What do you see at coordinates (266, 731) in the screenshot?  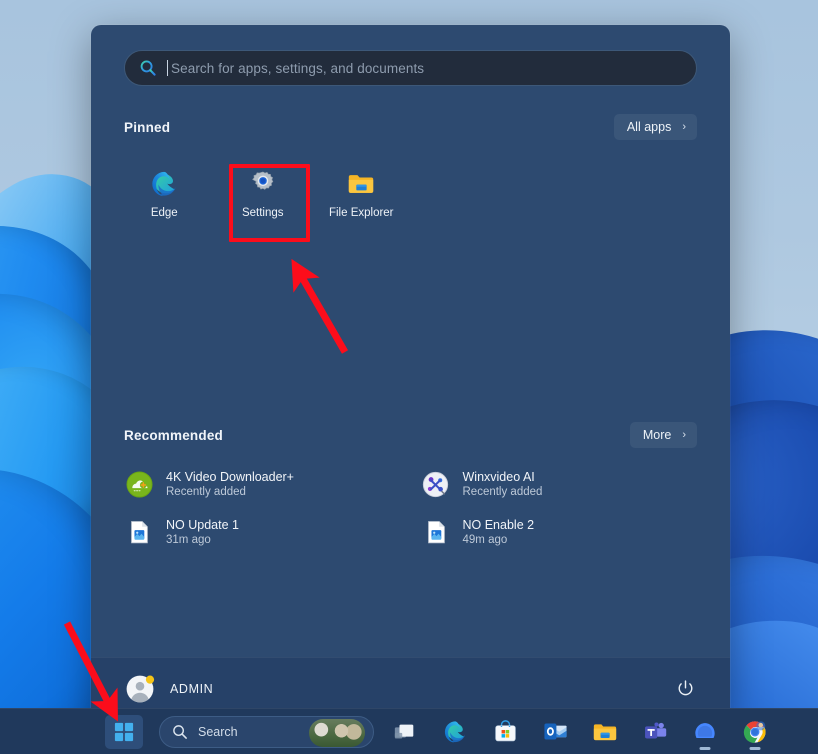 I see `taskbar-search-button: Search` at bounding box center [266, 731].